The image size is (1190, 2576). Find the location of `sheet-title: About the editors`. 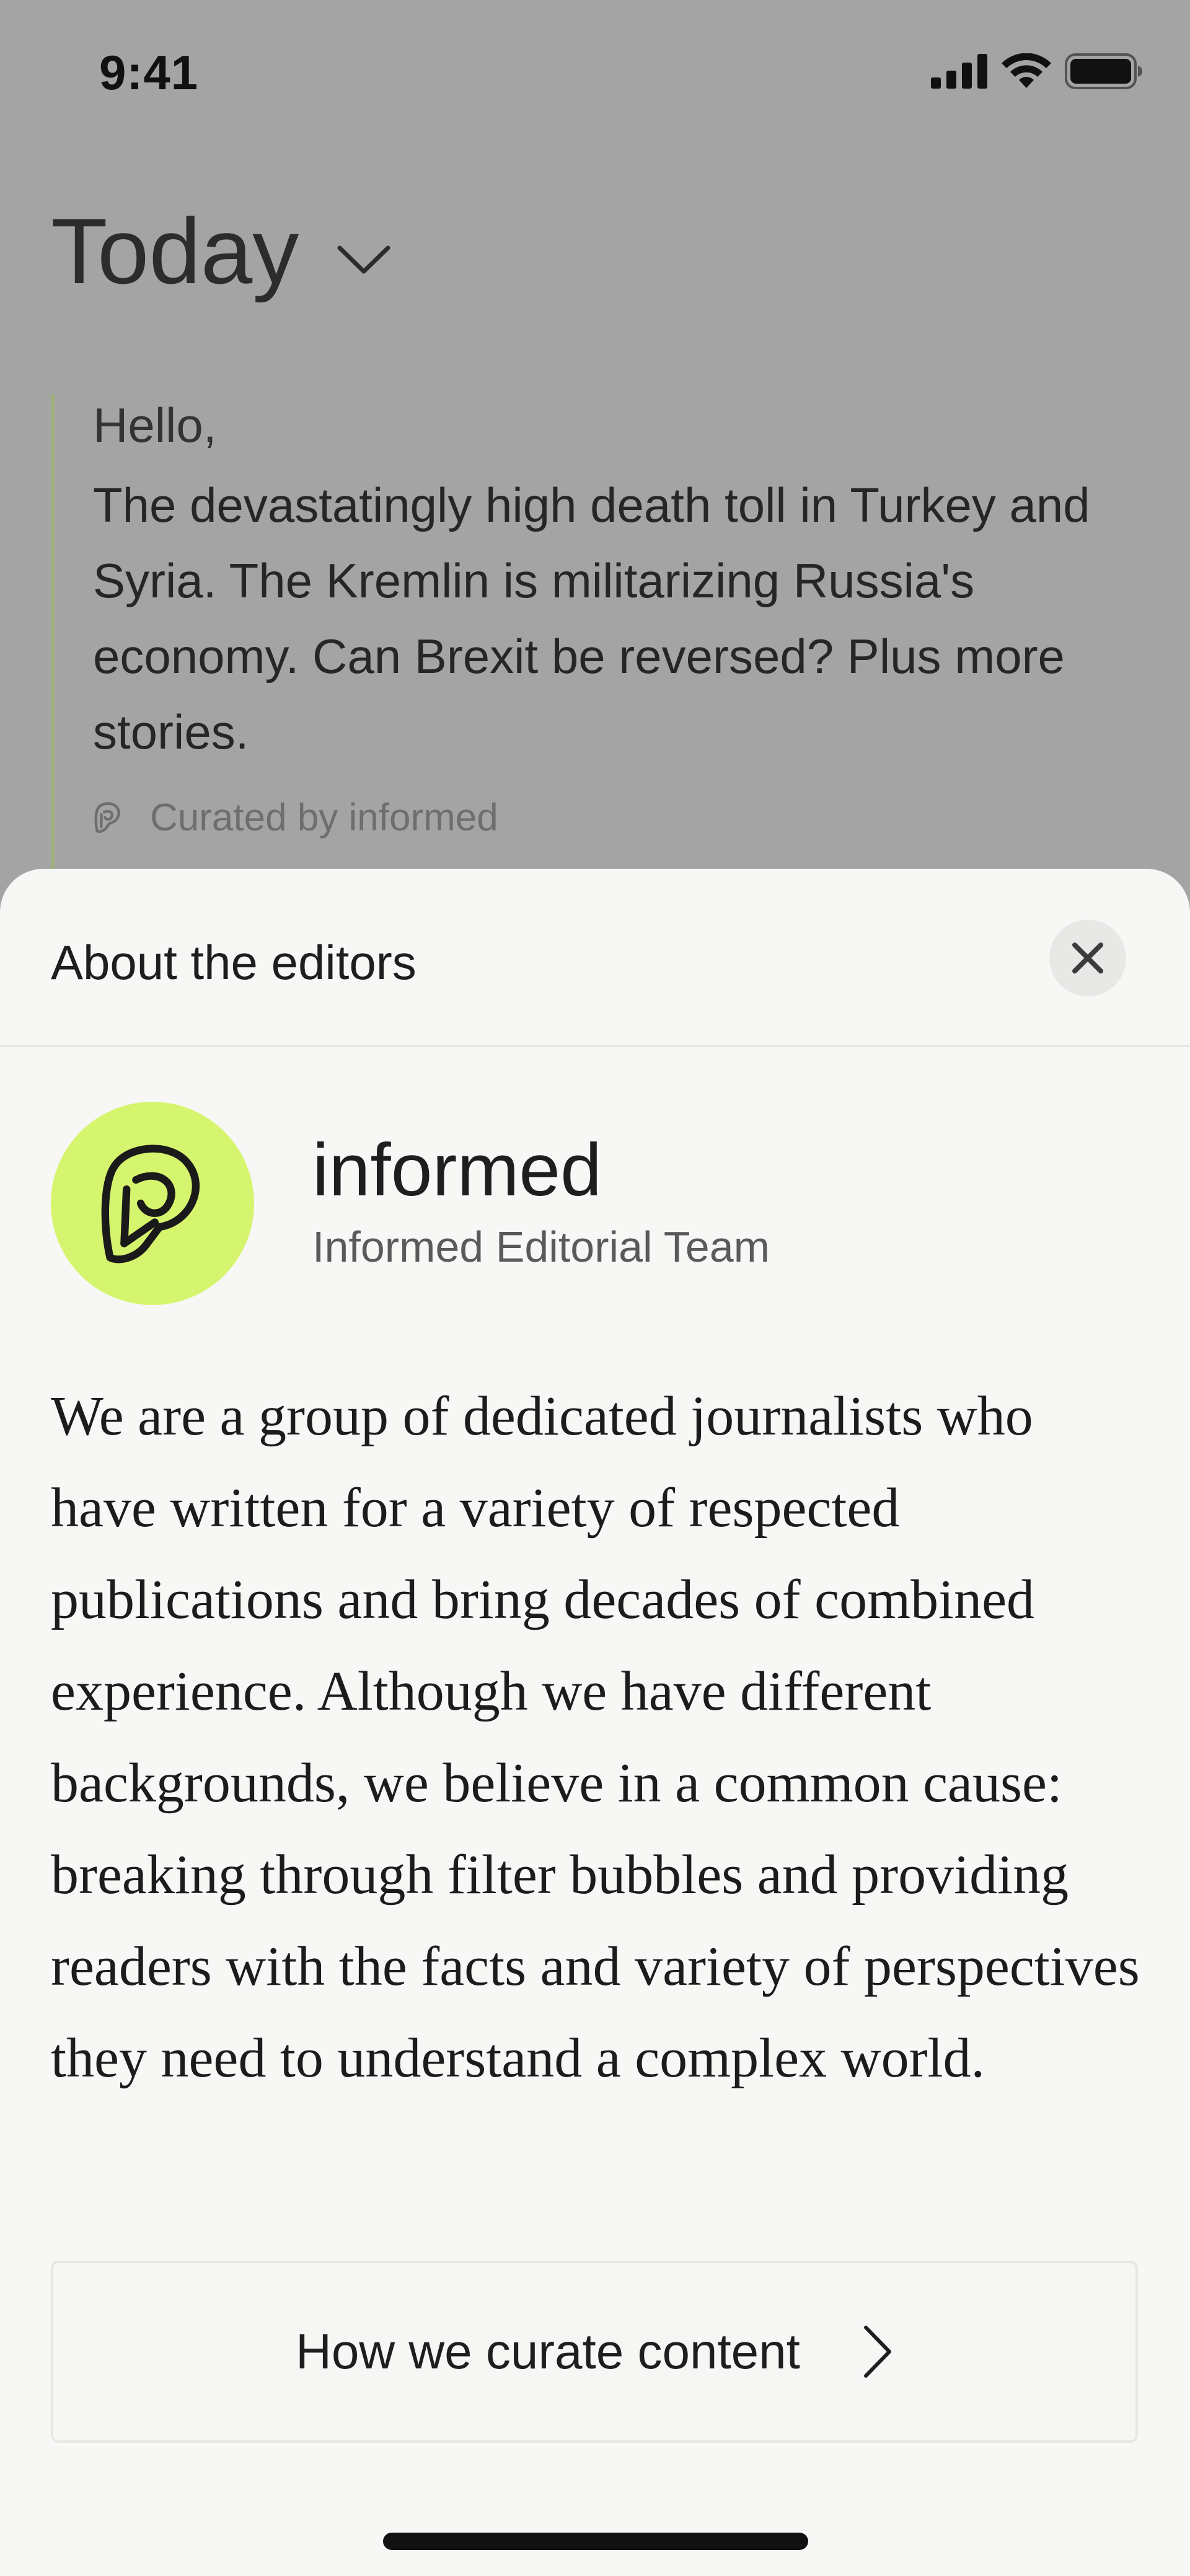

sheet-title: About the editors is located at coordinates (233, 962).